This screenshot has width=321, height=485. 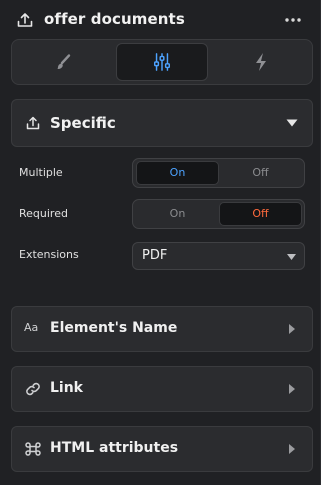 What do you see at coordinates (177, 214) in the screenshot?
I see `required-on-option: On` at bounding box center [177, 214].